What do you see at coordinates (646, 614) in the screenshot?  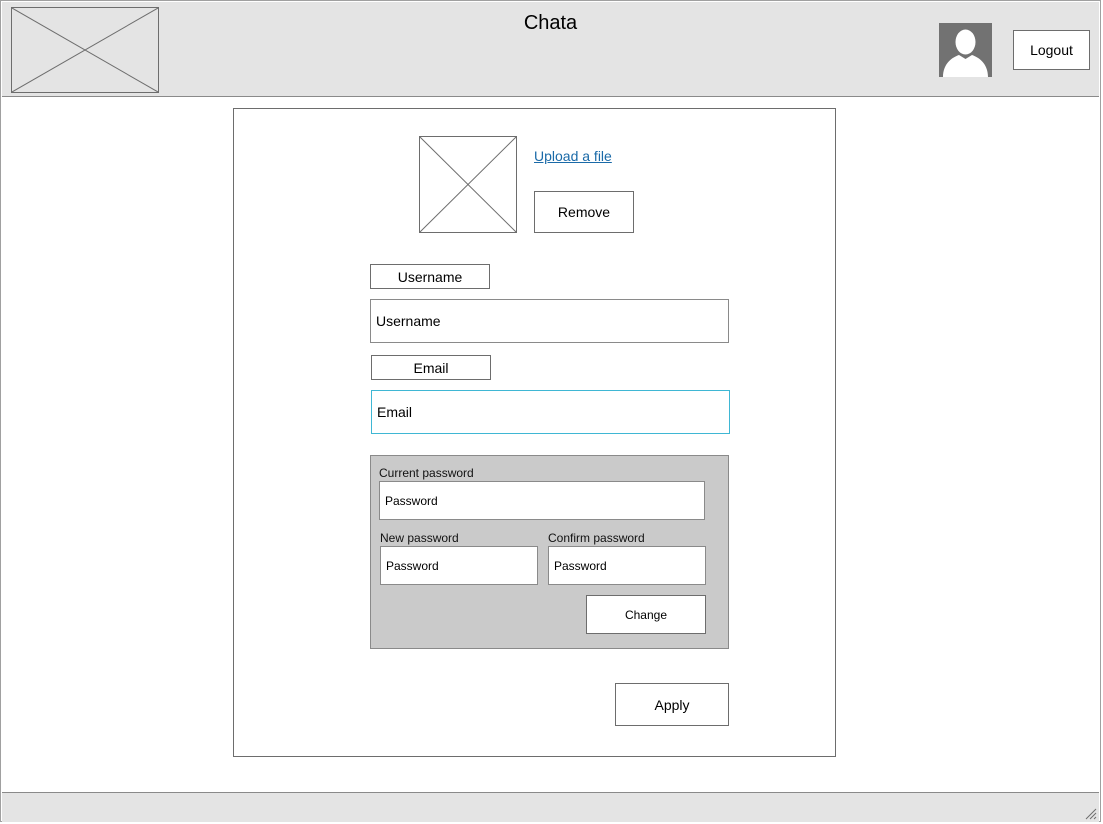 I see `change-password-button: Change` at bounding box center [646, 614].